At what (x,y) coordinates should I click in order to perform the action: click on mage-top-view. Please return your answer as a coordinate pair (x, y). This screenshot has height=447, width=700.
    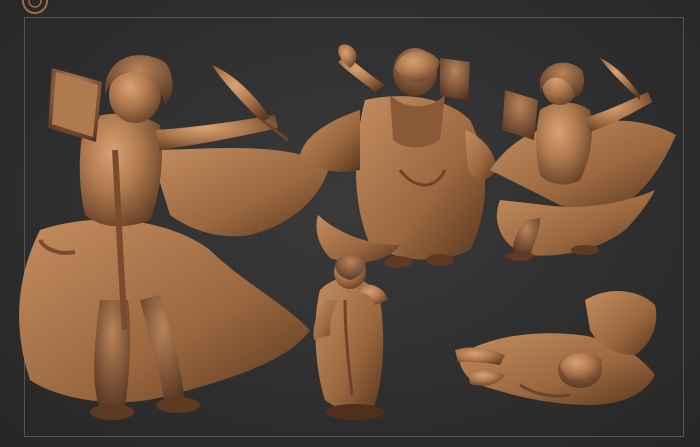
    Looking at the image, I should click on (556, 347).